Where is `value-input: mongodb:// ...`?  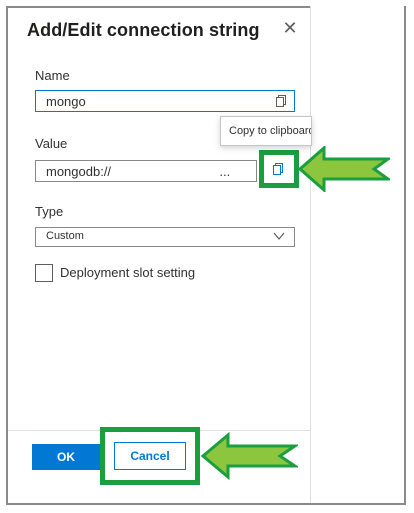 value-input: mongodb:// ... is located at coordinates (146, 171).